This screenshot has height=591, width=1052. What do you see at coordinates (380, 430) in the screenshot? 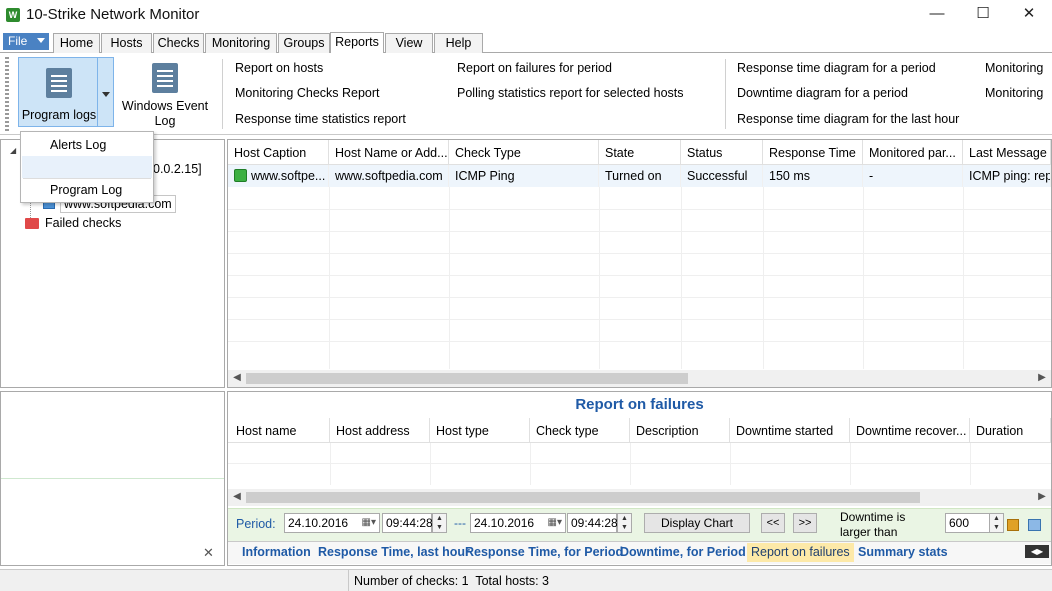
I see `col-report-host-address: Host address` at bounding box center [380, 430].